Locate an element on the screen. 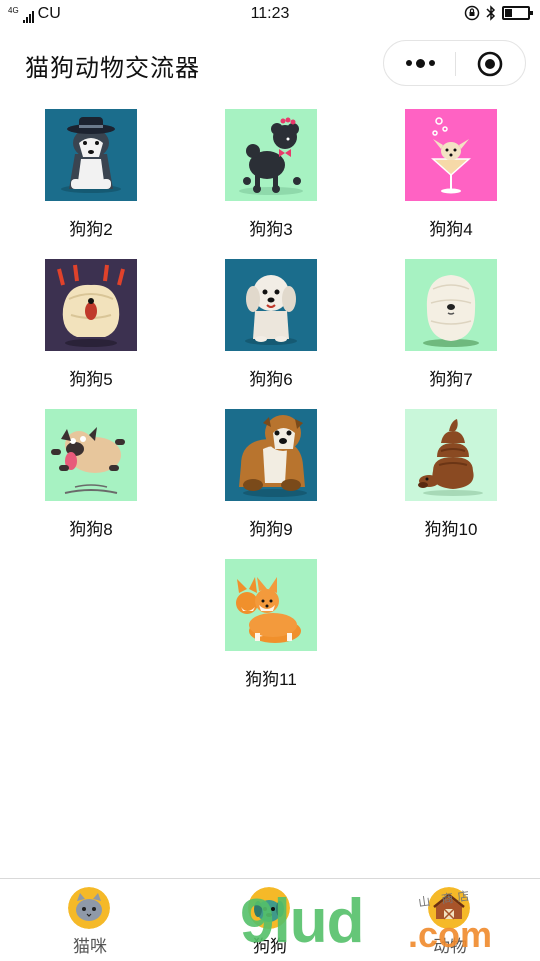 Image resolution: width=540 pixels, height=961 pixels. dog-item-4: 狗狗4 is located at coordinates (450, 179).